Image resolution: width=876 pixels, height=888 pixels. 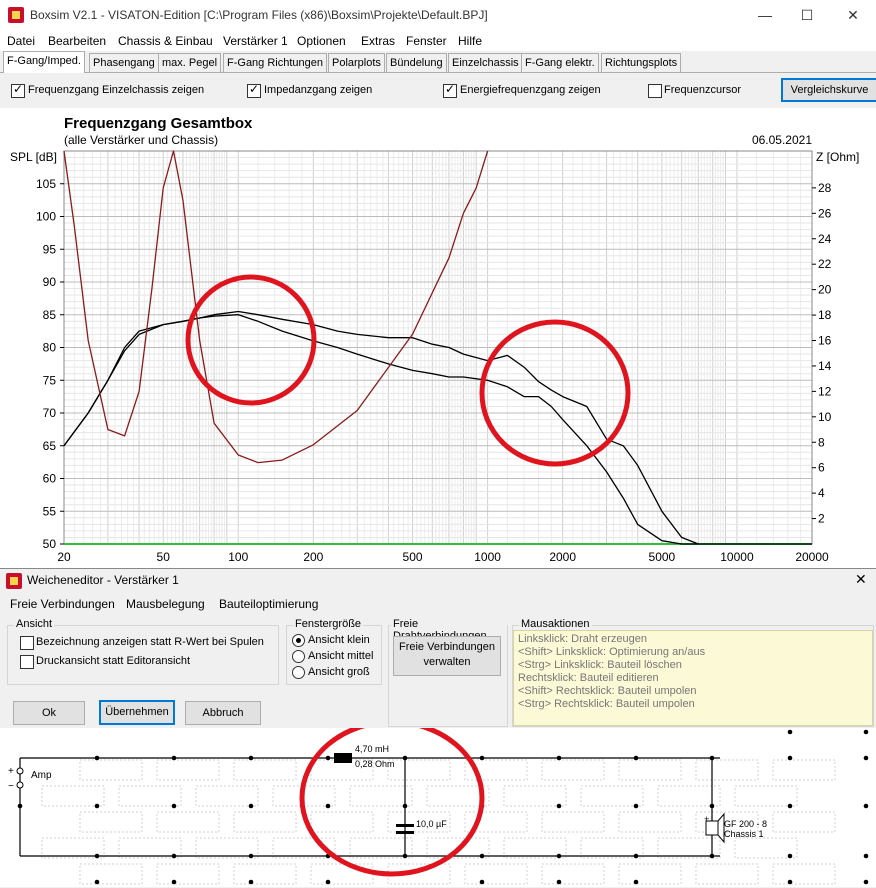 I want to click on cancel-button: Abbruch, so click(x=223, y=713).